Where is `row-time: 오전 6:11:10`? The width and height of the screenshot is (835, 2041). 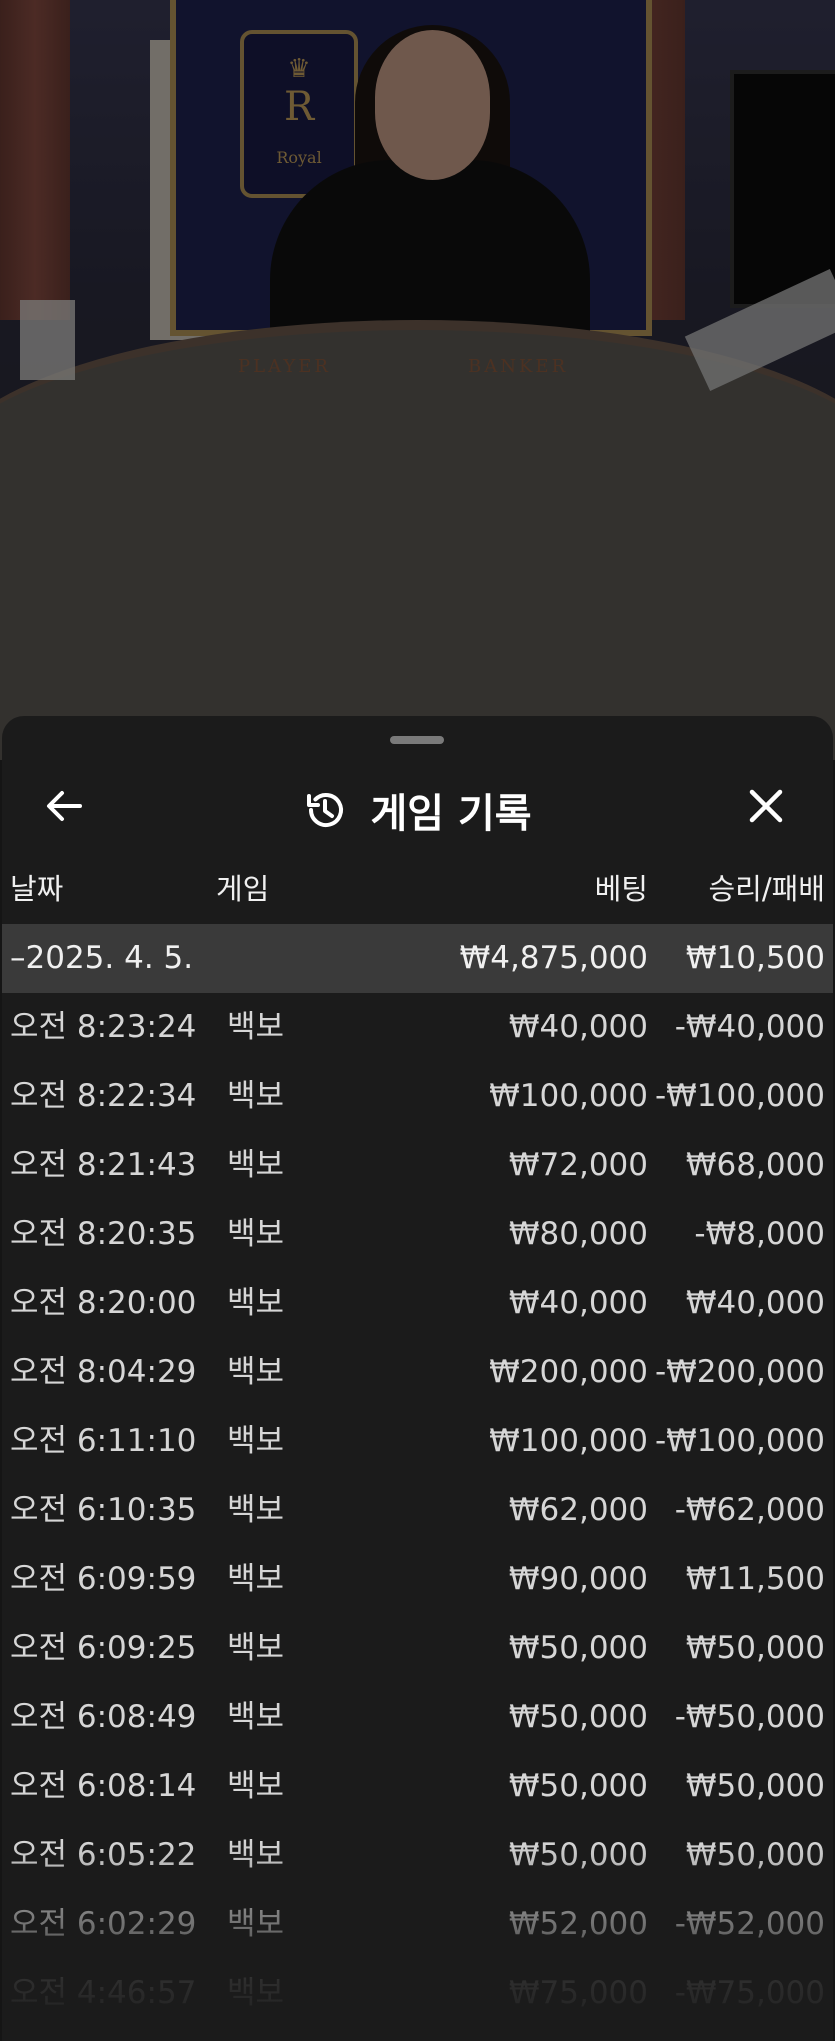 row-time: 오전 6:11:10 is located at coordinates (103, 1441).